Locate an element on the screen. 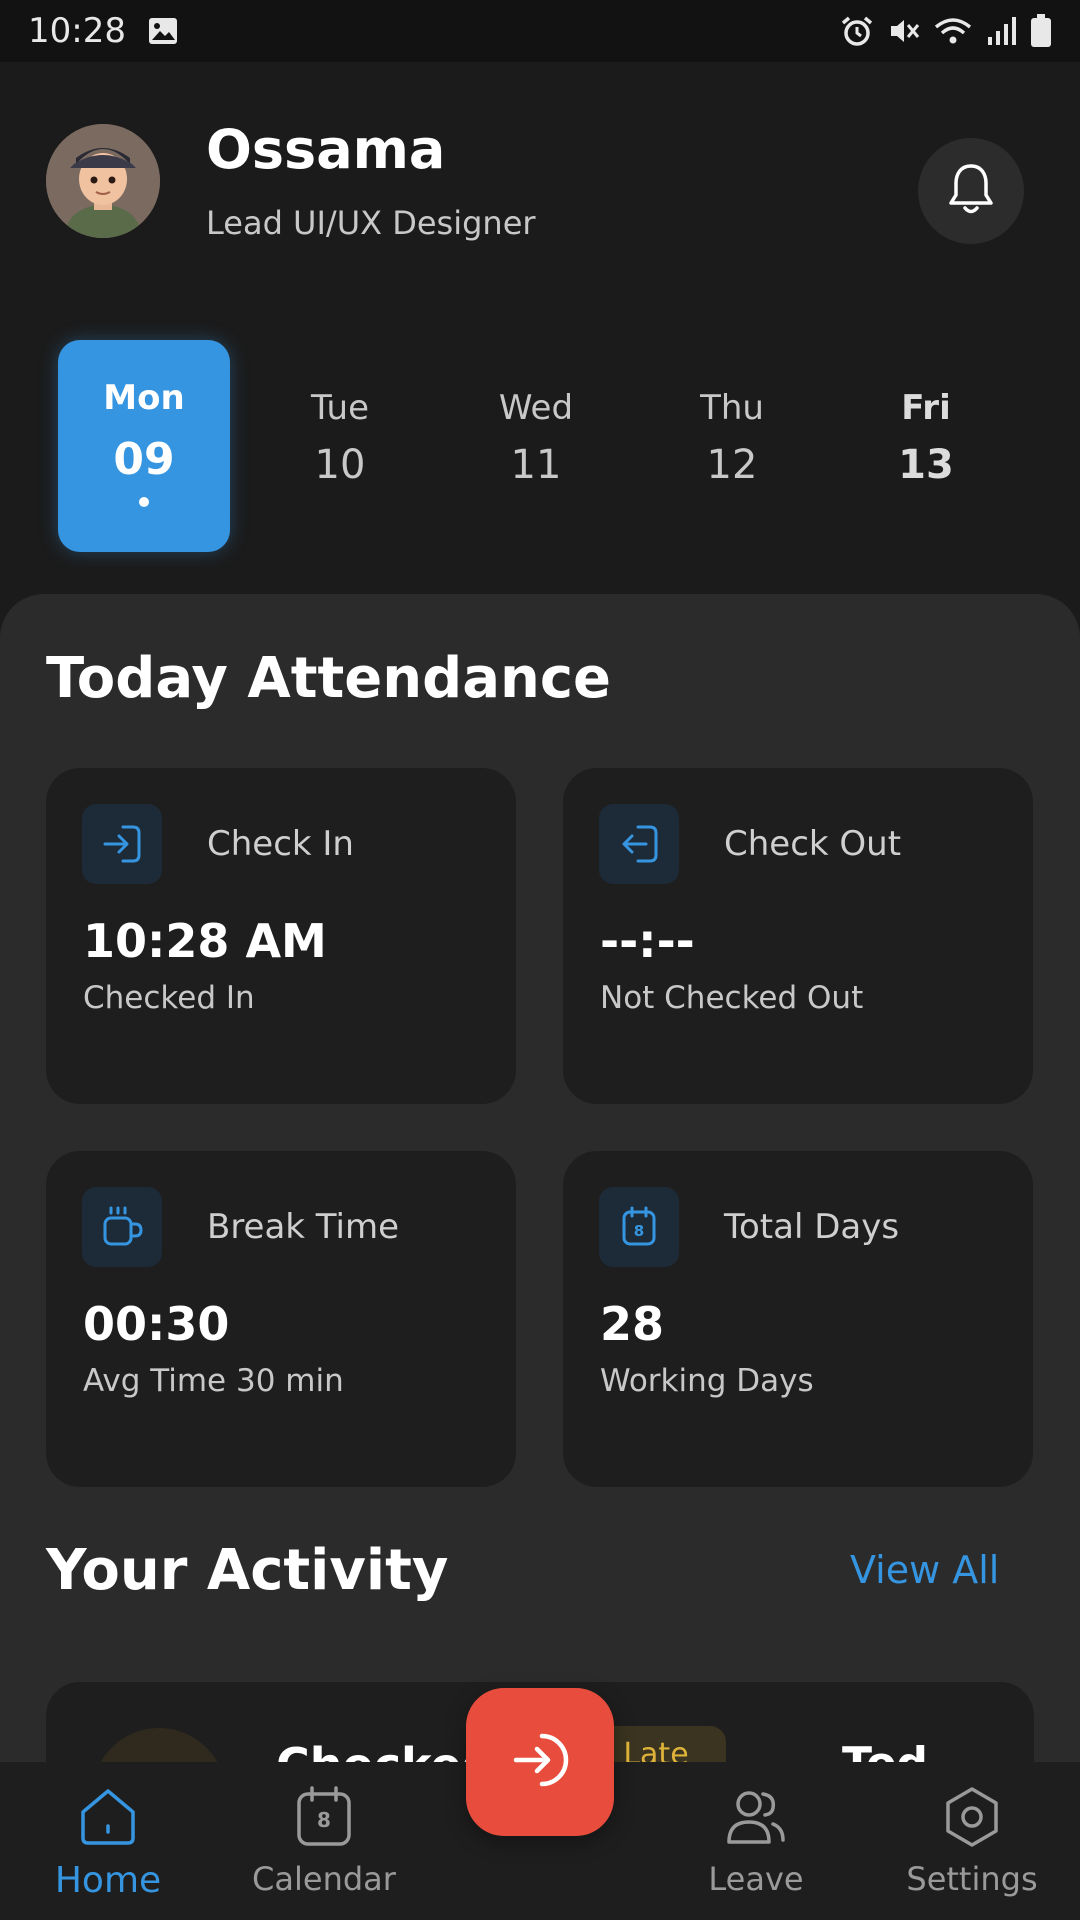 The height and width of the screenshot is (1920, 1080). card-value: 10:28 AM is located at coordinates (205, 941).